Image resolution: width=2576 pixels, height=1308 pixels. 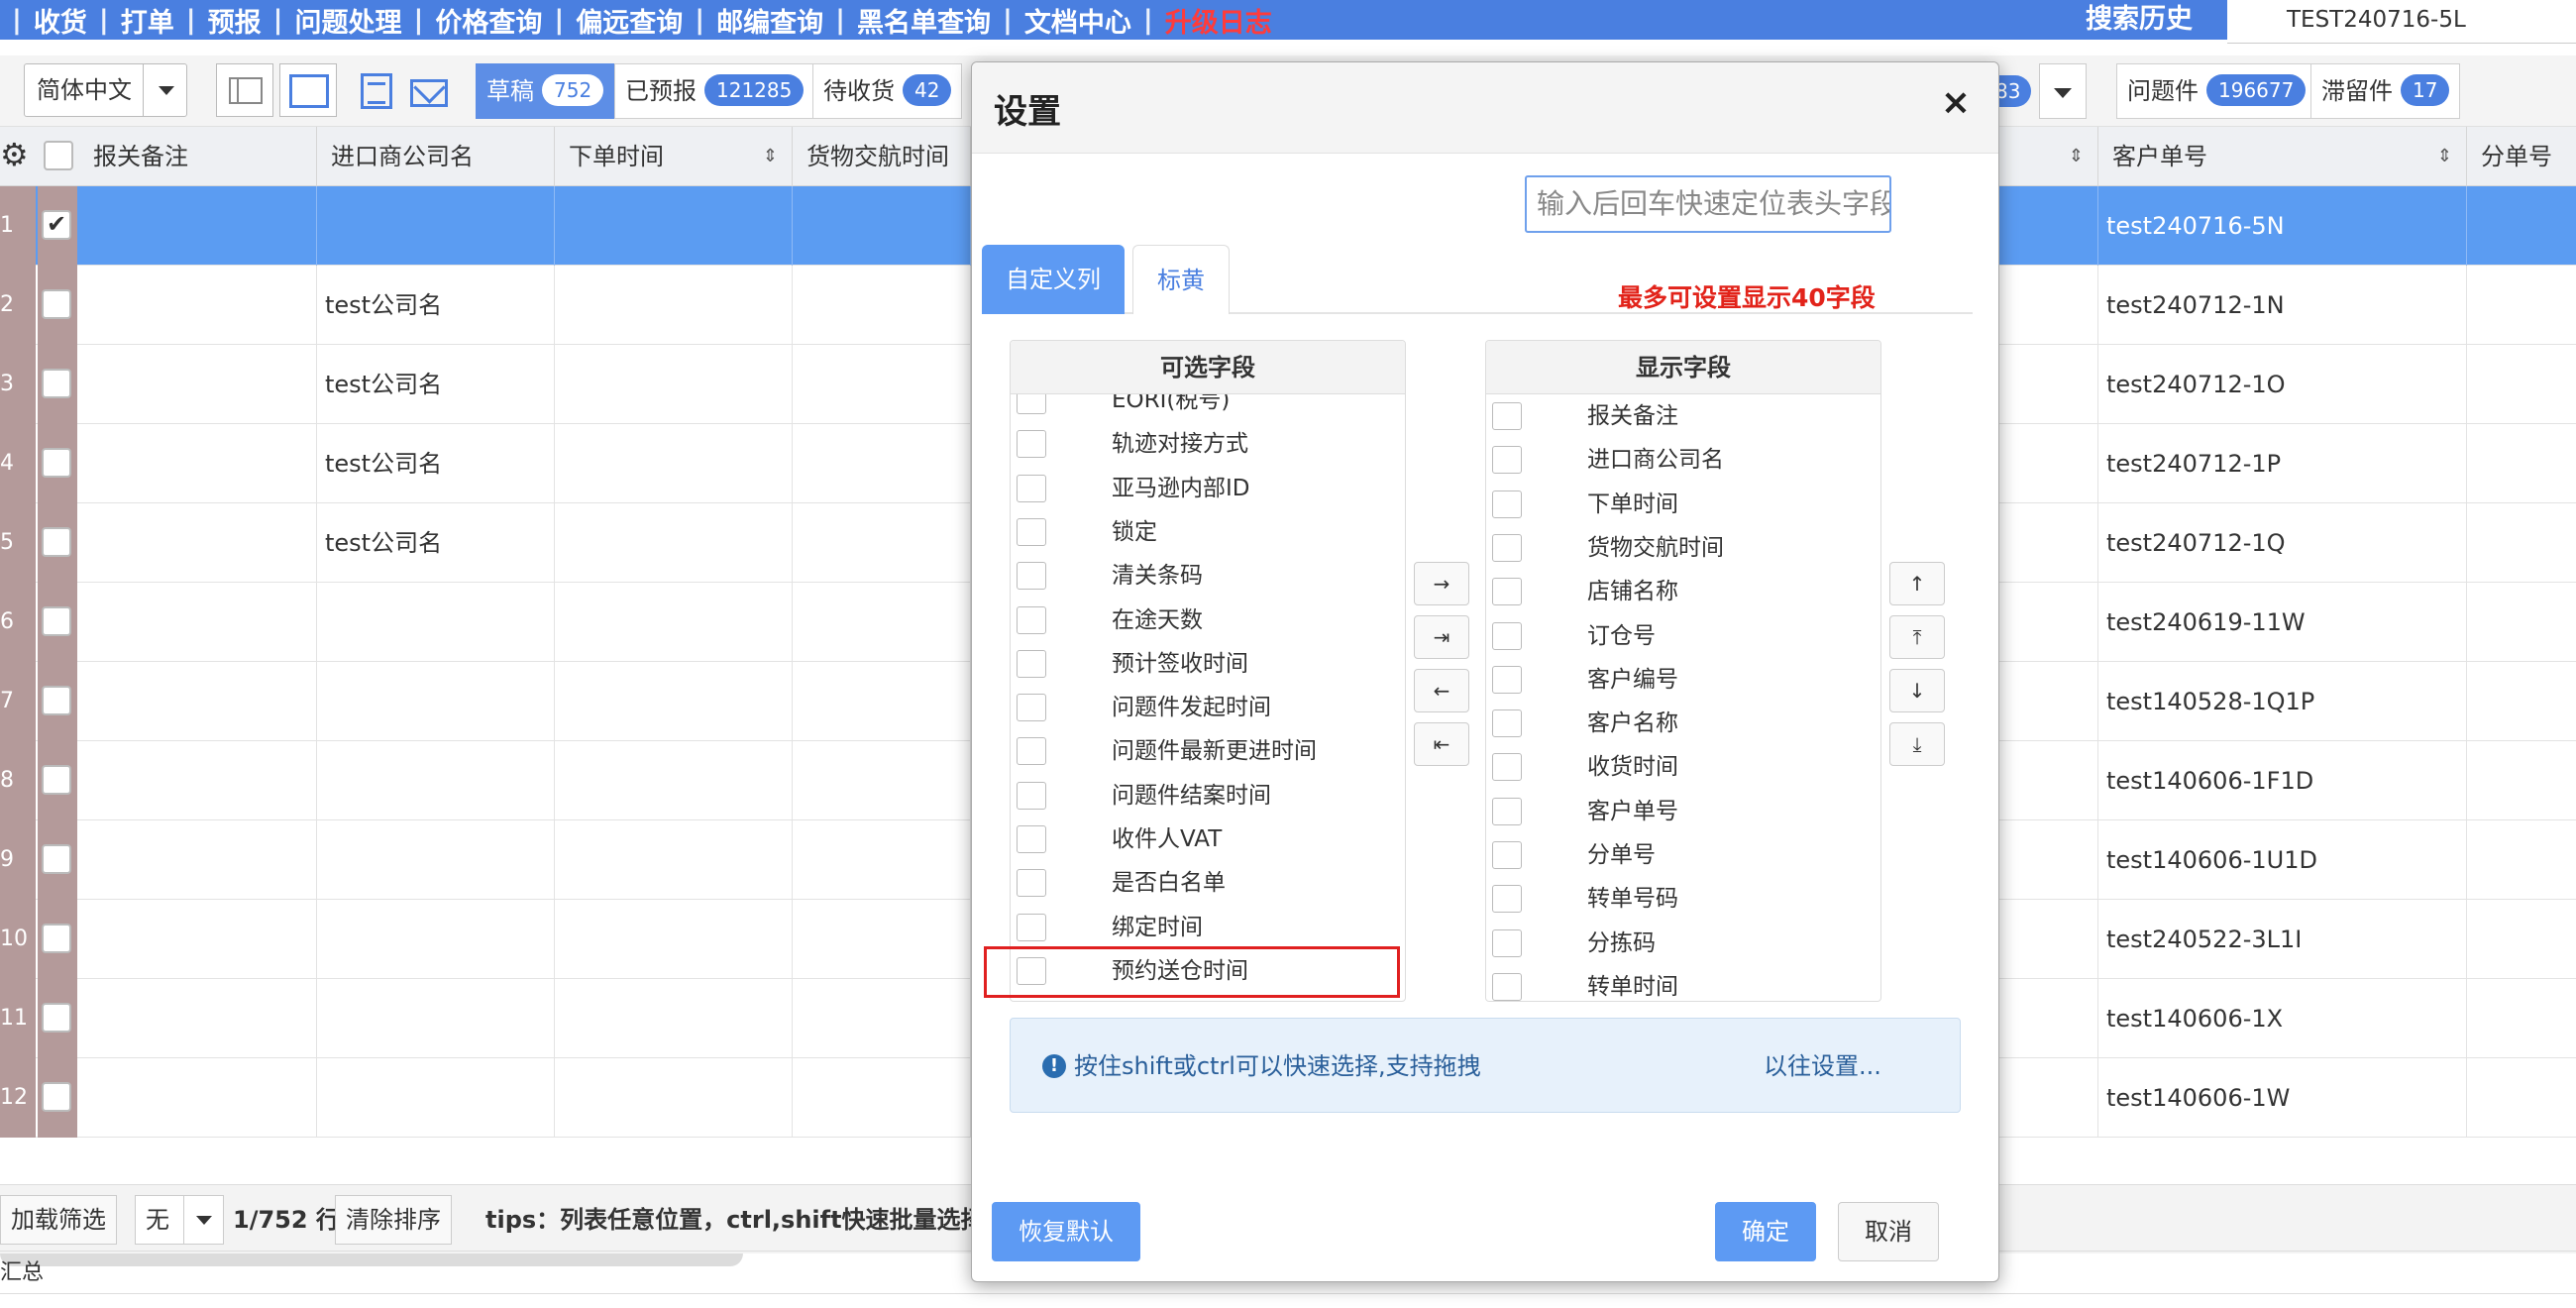 What do you see at coordinates (2139, 20) in the screenshot?
I see `search-history: 搜索历史` at bounding box center [2139, 20].